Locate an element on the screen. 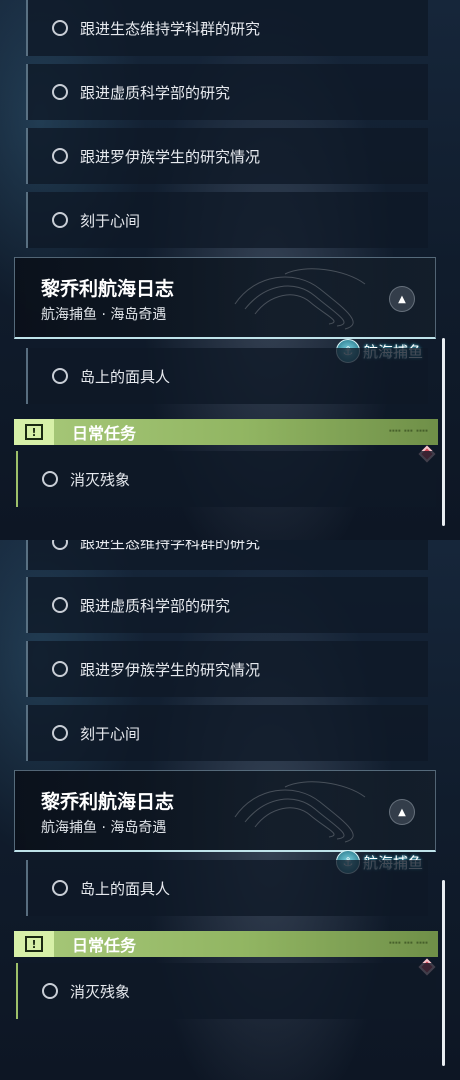  quest-task-item: 跟进生态维持学科群的研究 is located at coordinates (227, 28).